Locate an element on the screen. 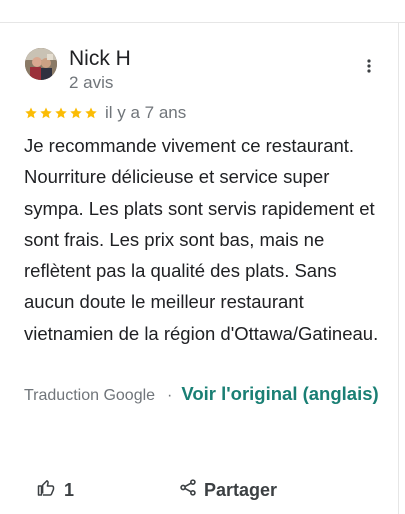 This screenshot has height=514, width=405. more-options-button is located at coordinates (369, 68).